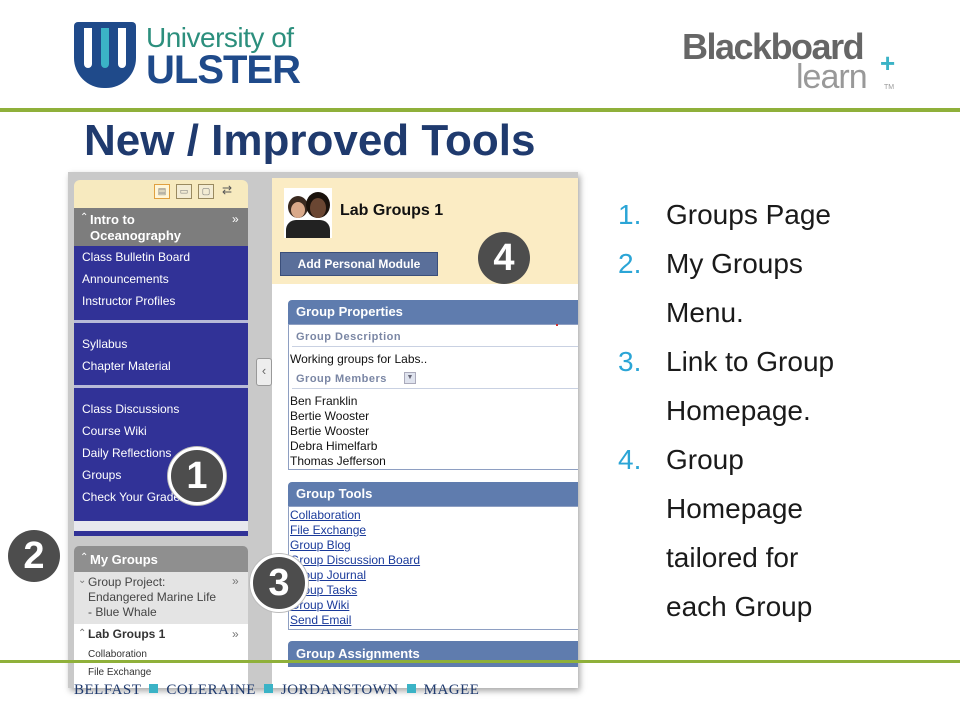 The image size is (960, 720). Describe the element at coordinates (334, 493) in the screenshot. I see `group-tools-title: Group Tools` at that location.